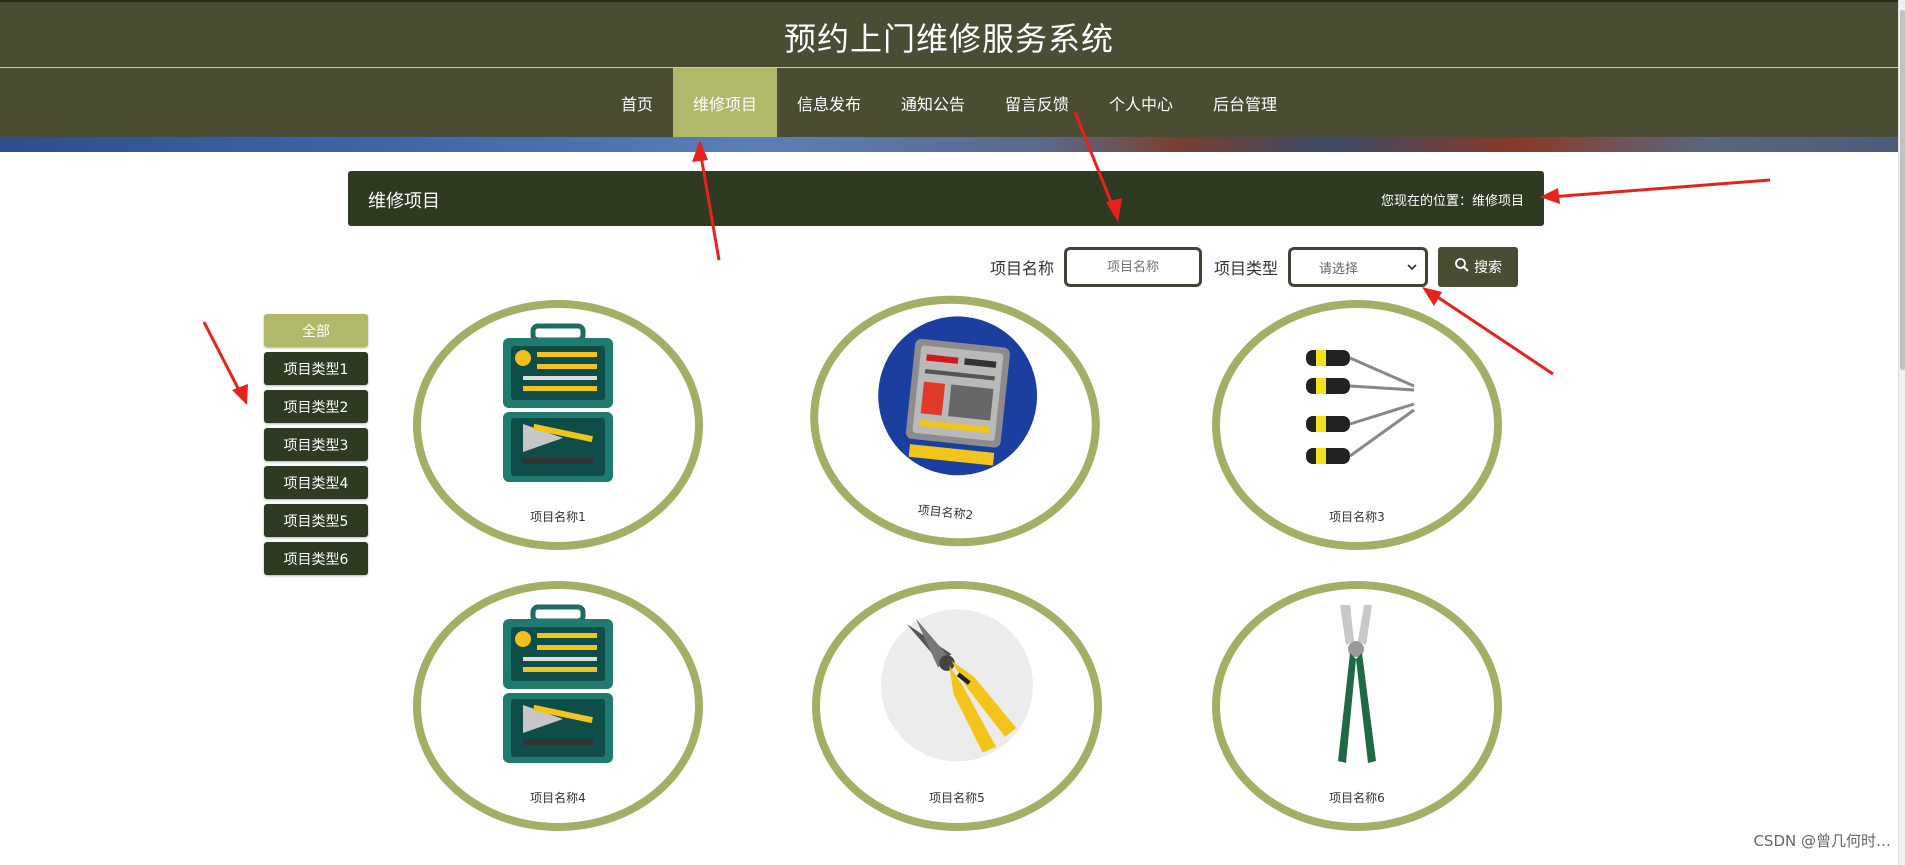 This screenshot has width=1905, height=865. Describe the element at coordinates (957, 798) in the screenshot. I see `product-name: 项目名称5` at that location.